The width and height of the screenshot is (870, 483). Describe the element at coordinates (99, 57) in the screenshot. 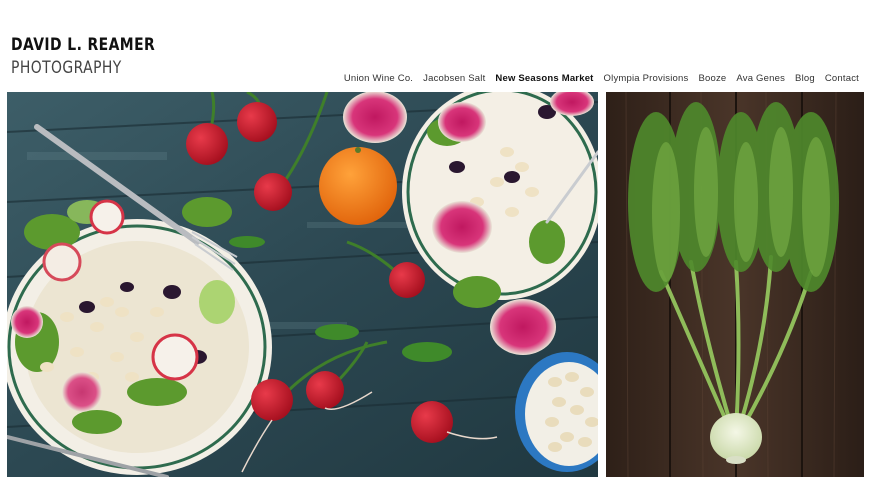

I see `site-logo: DAVID L. REAMER PHOTOGRAPHY` at that location.